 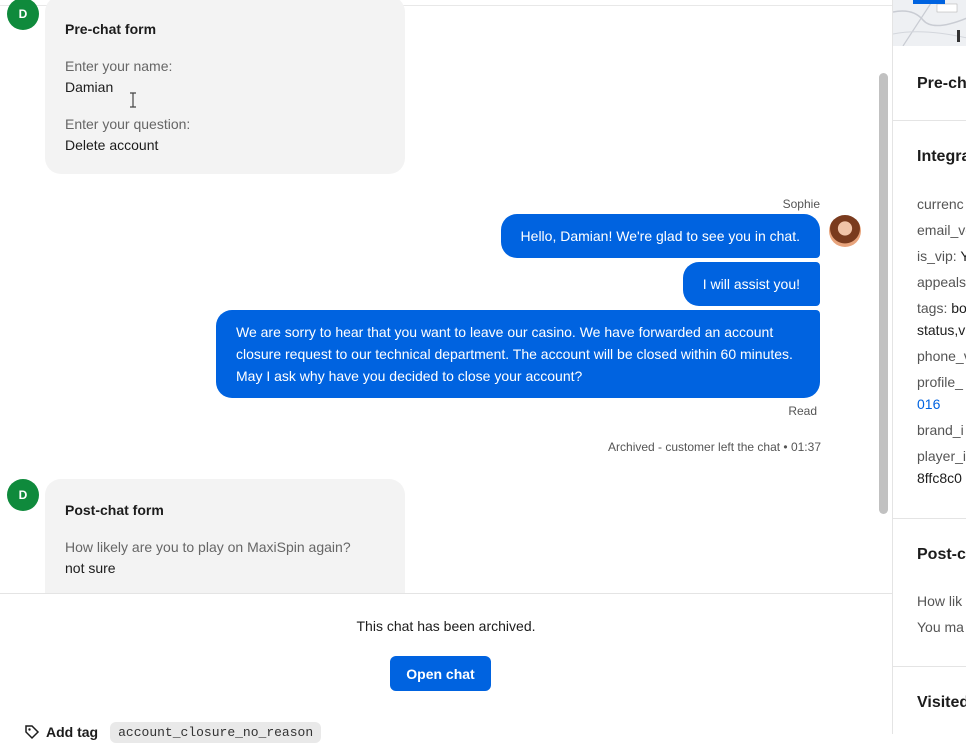 What do you see at coordinates (111, 29) in the screenshot?
I see `pre-chat-form-title: Pre-chat form` at bounding box center [111, 29].